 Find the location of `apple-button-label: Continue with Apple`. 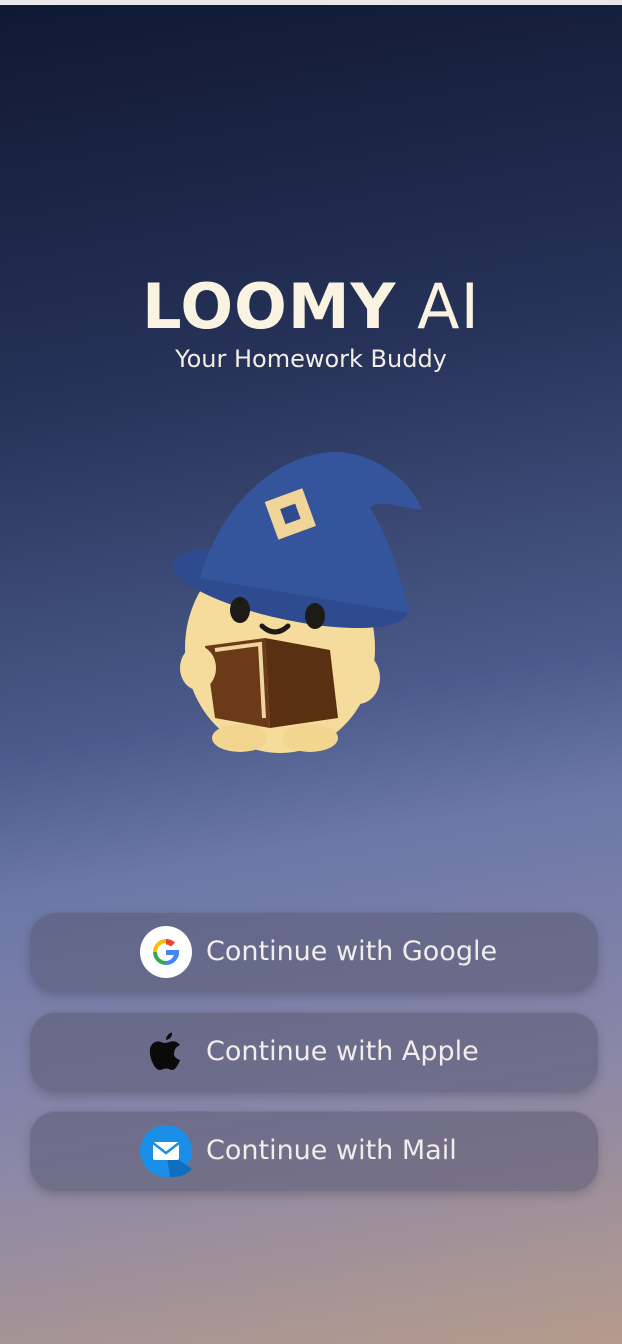

apple-button-label: Continue with Apple is located at coordinates (342, 1051).